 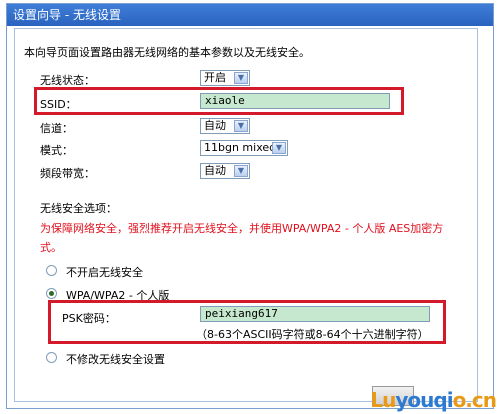 What do you see at coordinates (167, 52) in the screenshot?
I see `intro-text: 本向导页面设置路由器无线网络的基本参数以及无线安全。` at bounding box center [167, 52].